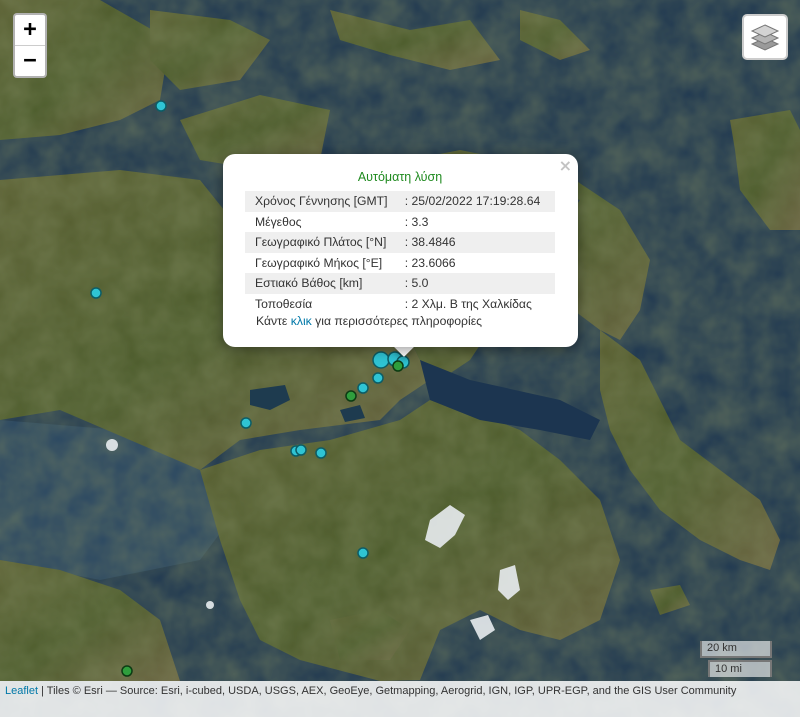 This screenshot has height=717, width=800. What do you see at coordinates (30, 61) in the screenshot?
I see `zoom-out-button: −` at bounding box center [30, 61].